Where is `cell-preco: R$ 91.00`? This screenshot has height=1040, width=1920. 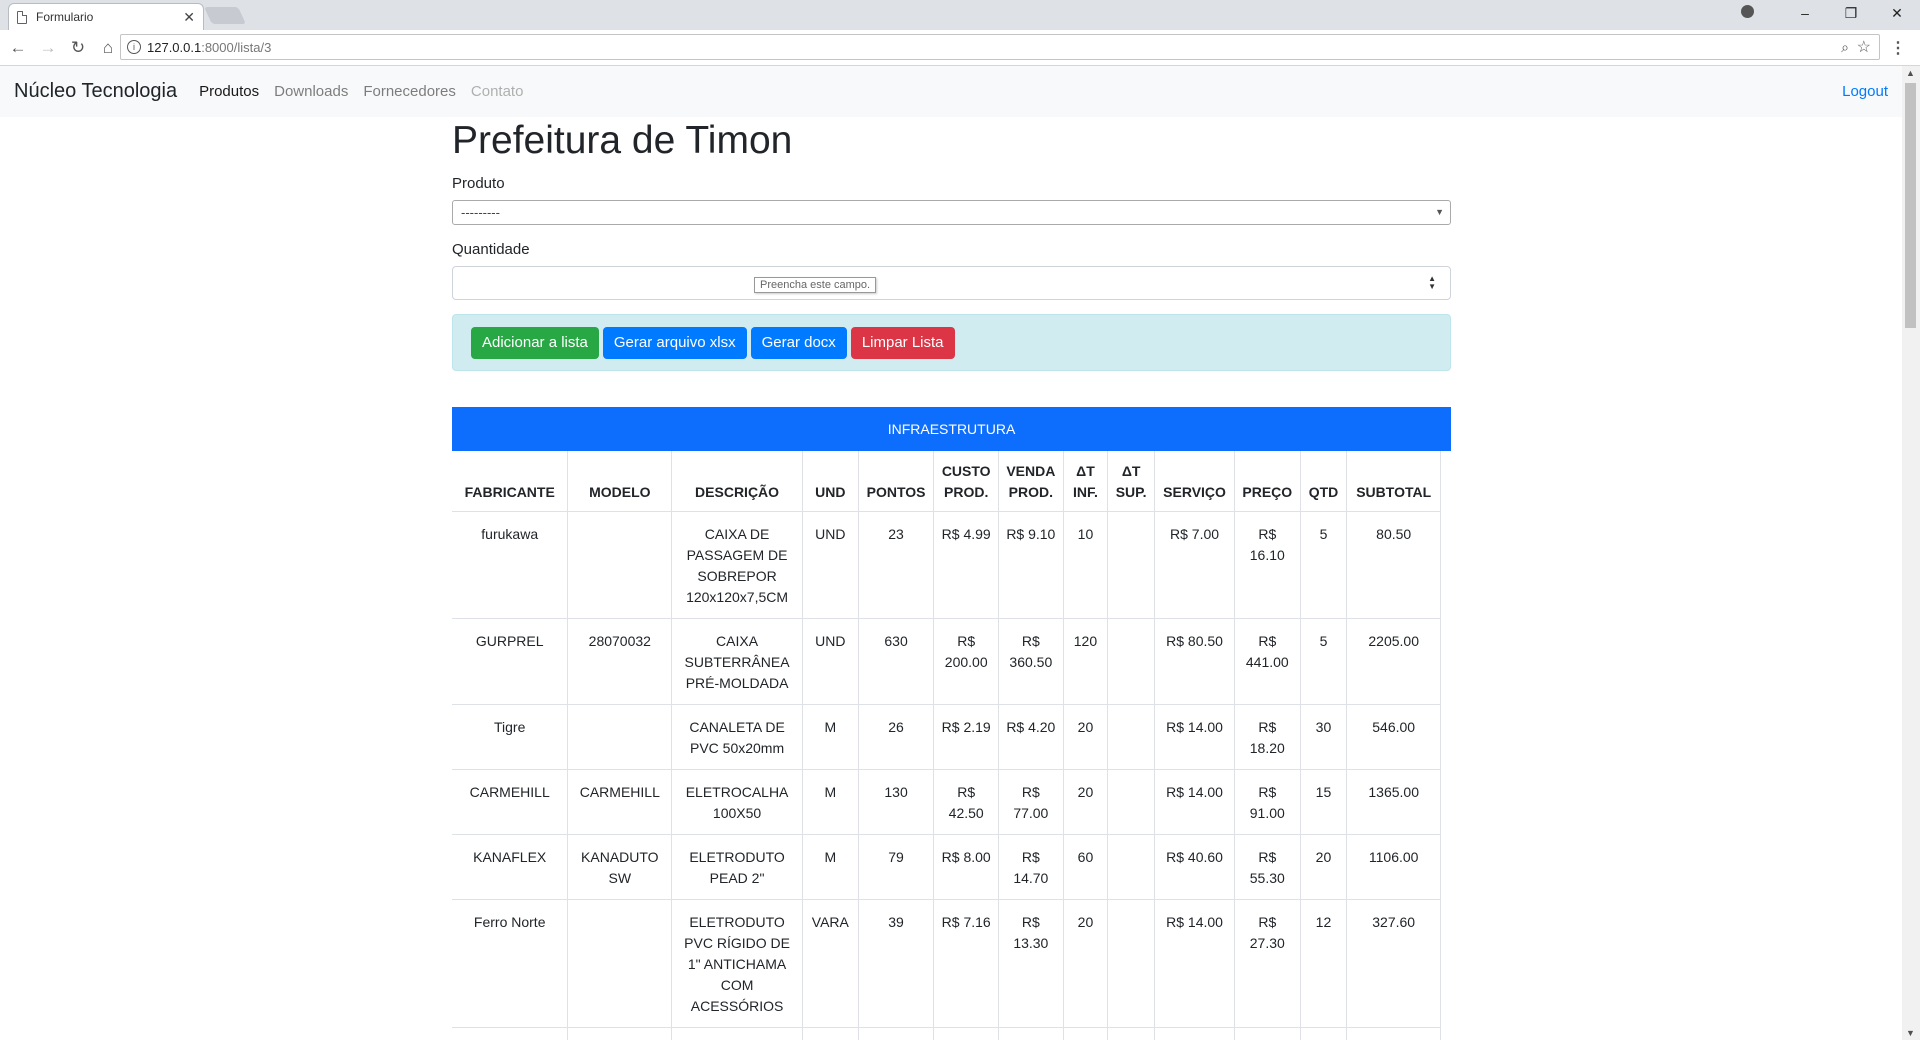 cell-preco: R$ 91.00 is located at coordinates (1267, 802).